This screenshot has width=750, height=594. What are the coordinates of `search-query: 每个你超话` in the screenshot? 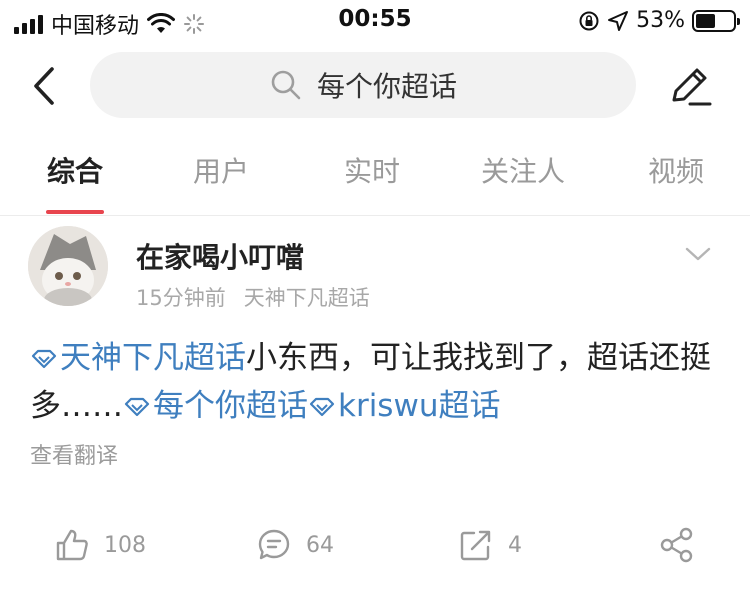 It's located at (387, 85).